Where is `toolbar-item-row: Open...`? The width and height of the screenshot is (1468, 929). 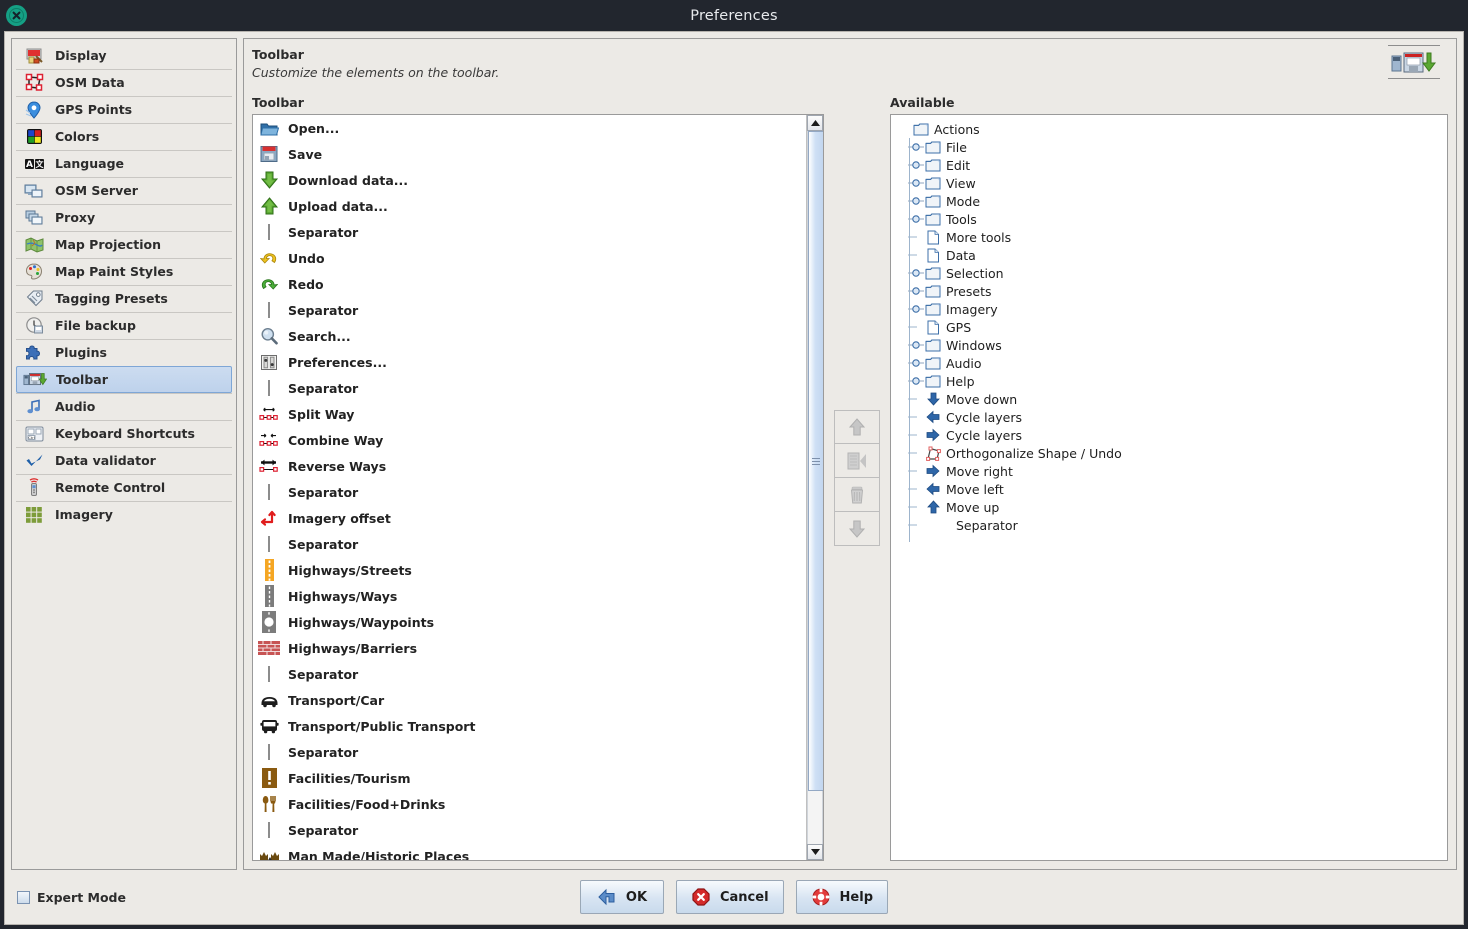 toolbar-item-row: Open... is located at coordinates (529, 128).